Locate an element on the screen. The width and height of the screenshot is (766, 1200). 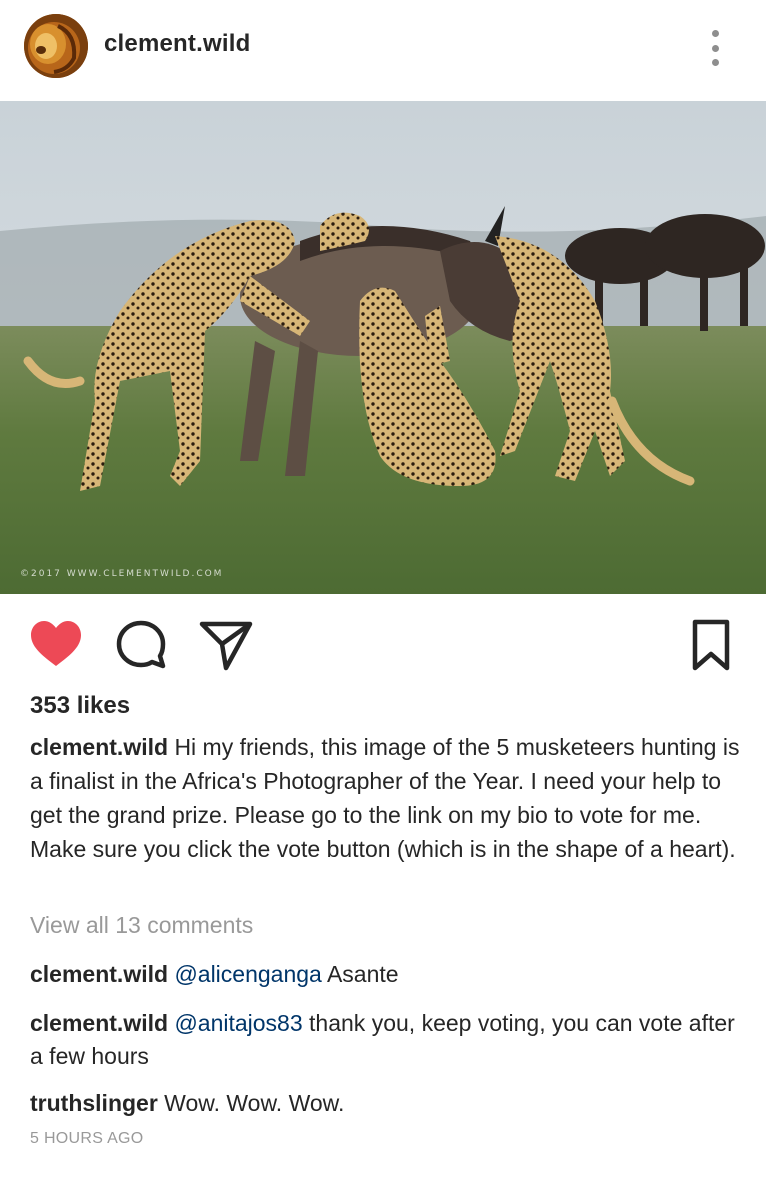
post-timestamp: 5 HOURS AGO is located at coordinates (87, 1138).